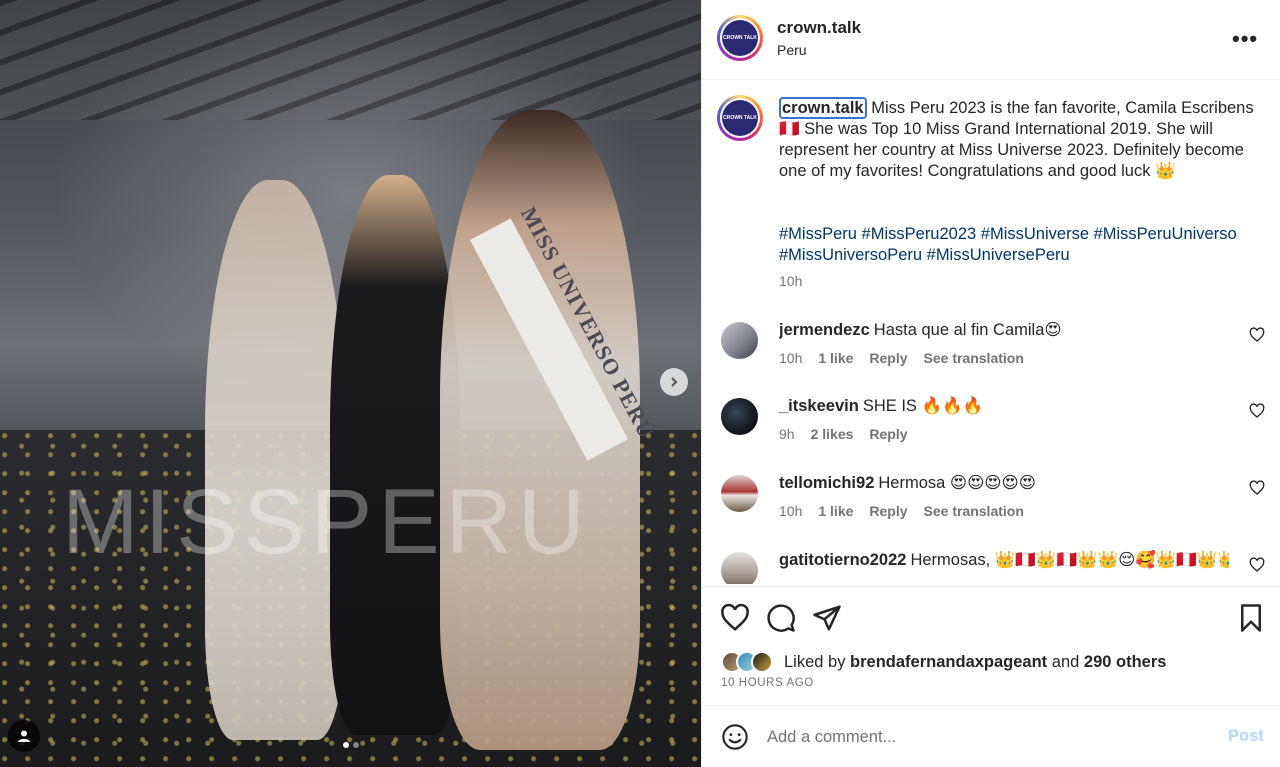  I want to click on liked-by-avatars, so click(752, 662).